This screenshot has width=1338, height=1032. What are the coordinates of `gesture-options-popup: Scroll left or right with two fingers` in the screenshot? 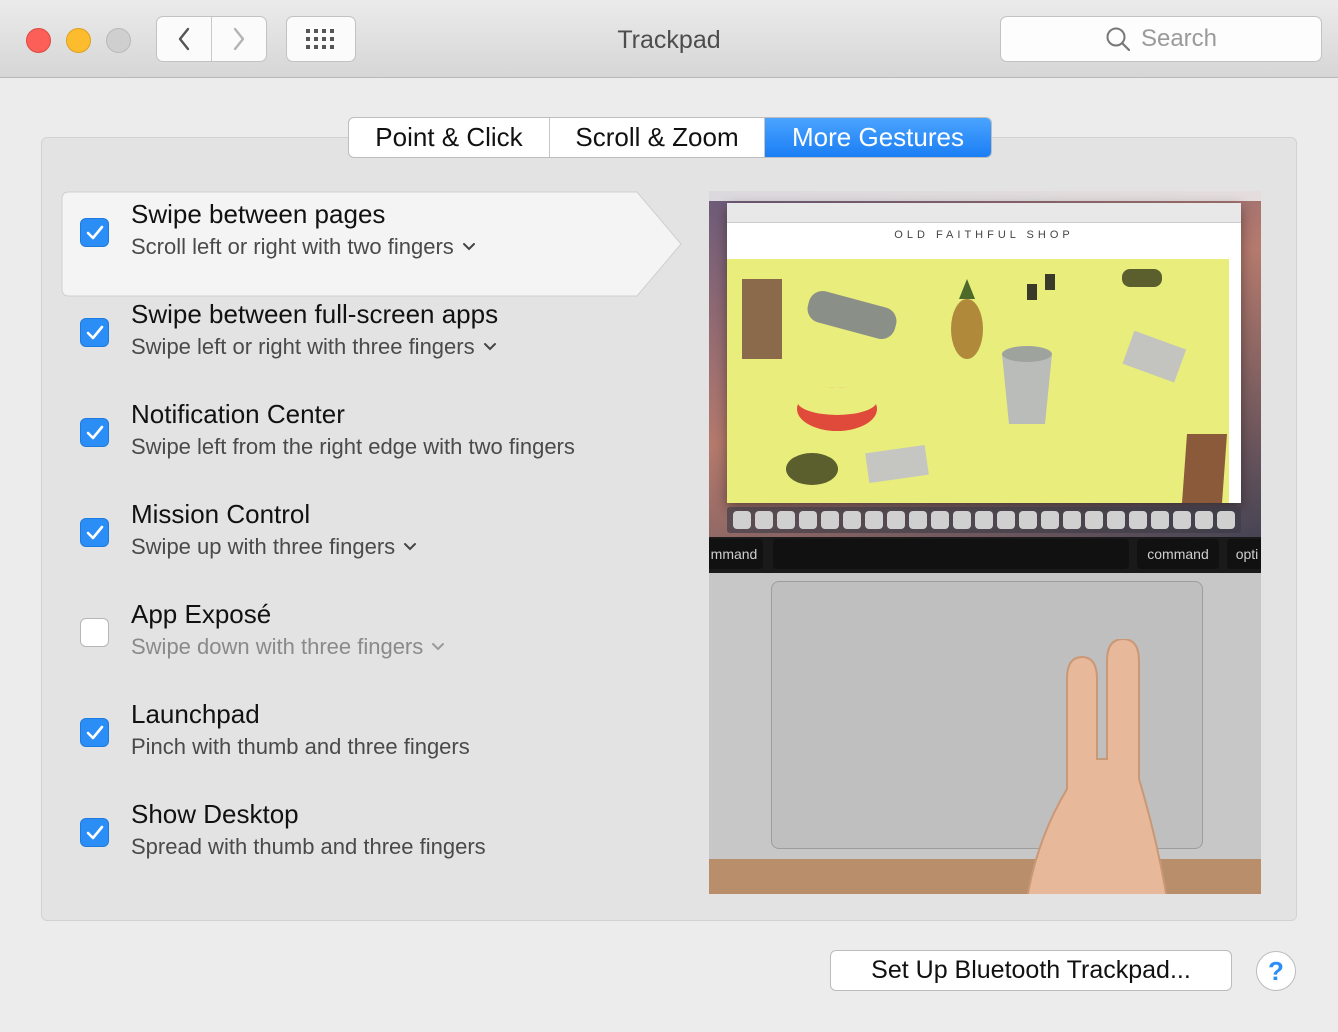 It's located at (303, 247).